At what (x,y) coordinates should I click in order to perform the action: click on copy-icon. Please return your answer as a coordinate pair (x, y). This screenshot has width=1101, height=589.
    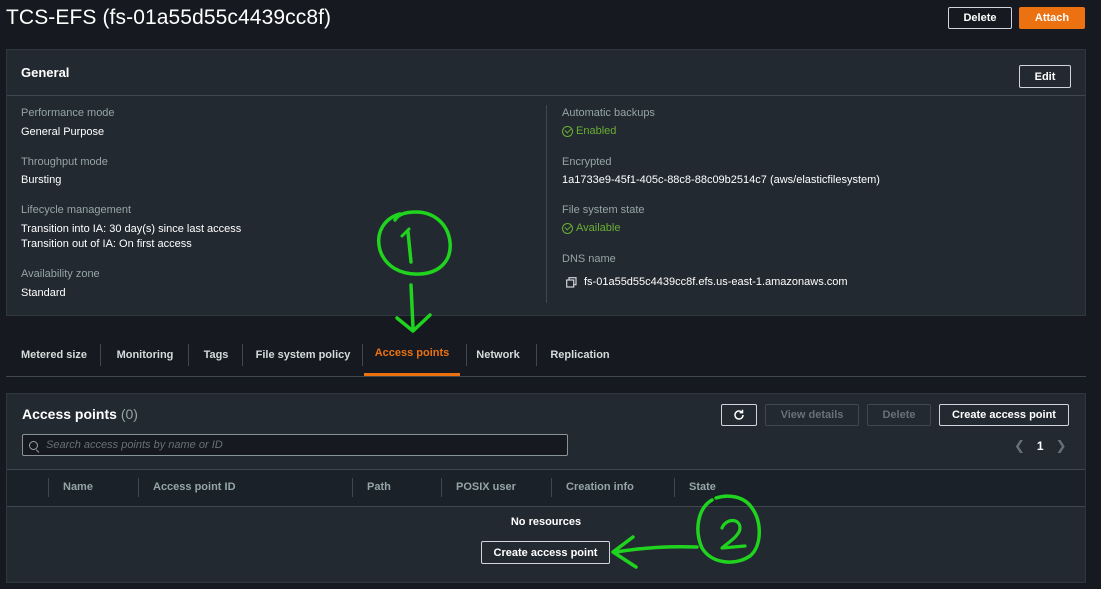
    Looking at the image, I should click on (571, 282).